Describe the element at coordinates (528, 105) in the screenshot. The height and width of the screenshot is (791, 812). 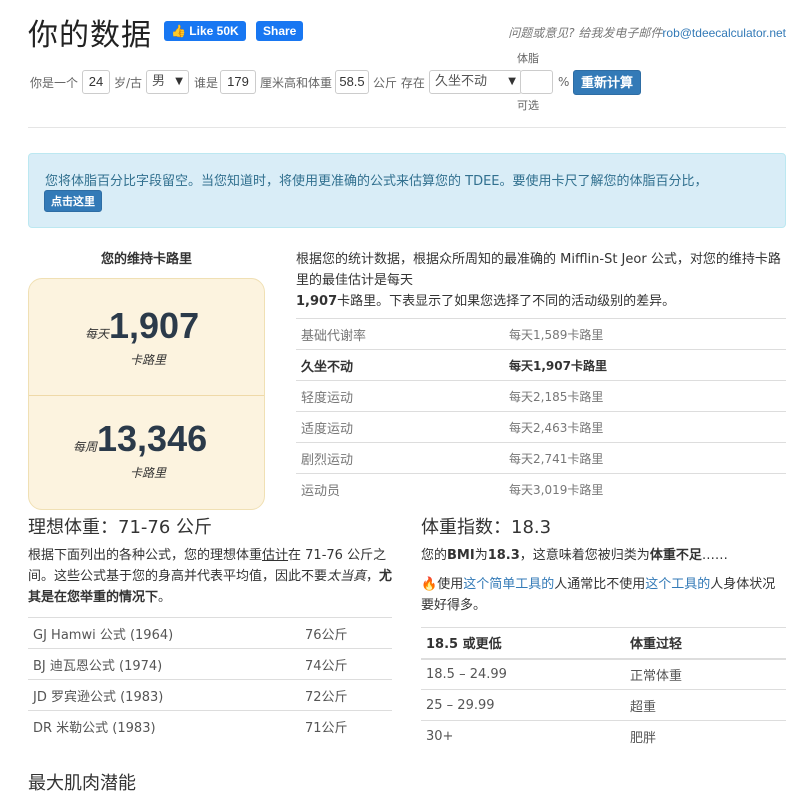
I see `bodyfat-optional-label: 可选` at that location.